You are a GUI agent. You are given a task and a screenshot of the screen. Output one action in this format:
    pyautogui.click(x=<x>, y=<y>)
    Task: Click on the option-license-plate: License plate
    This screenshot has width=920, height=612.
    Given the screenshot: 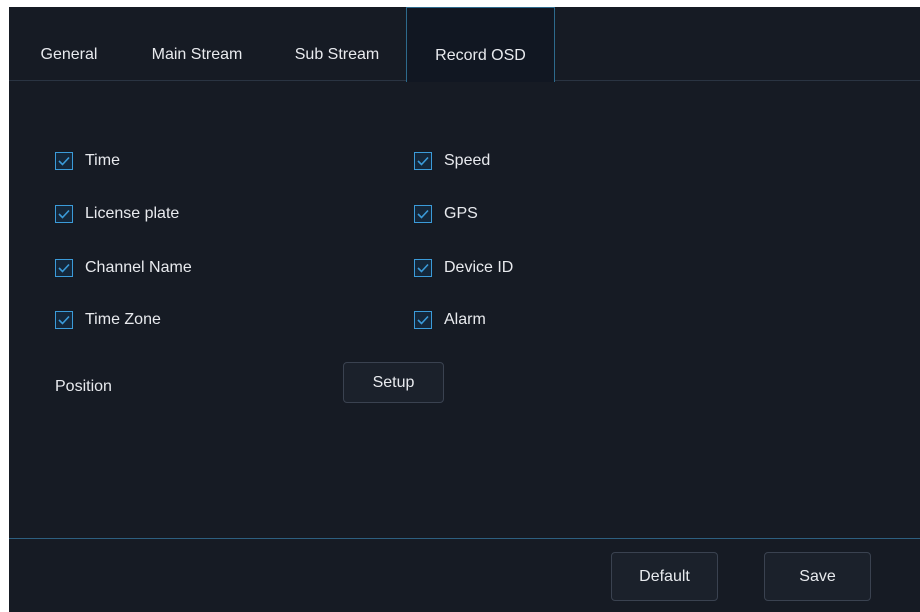 What is the action you would take?
    pyautogui.click(x=117, y=214)
    